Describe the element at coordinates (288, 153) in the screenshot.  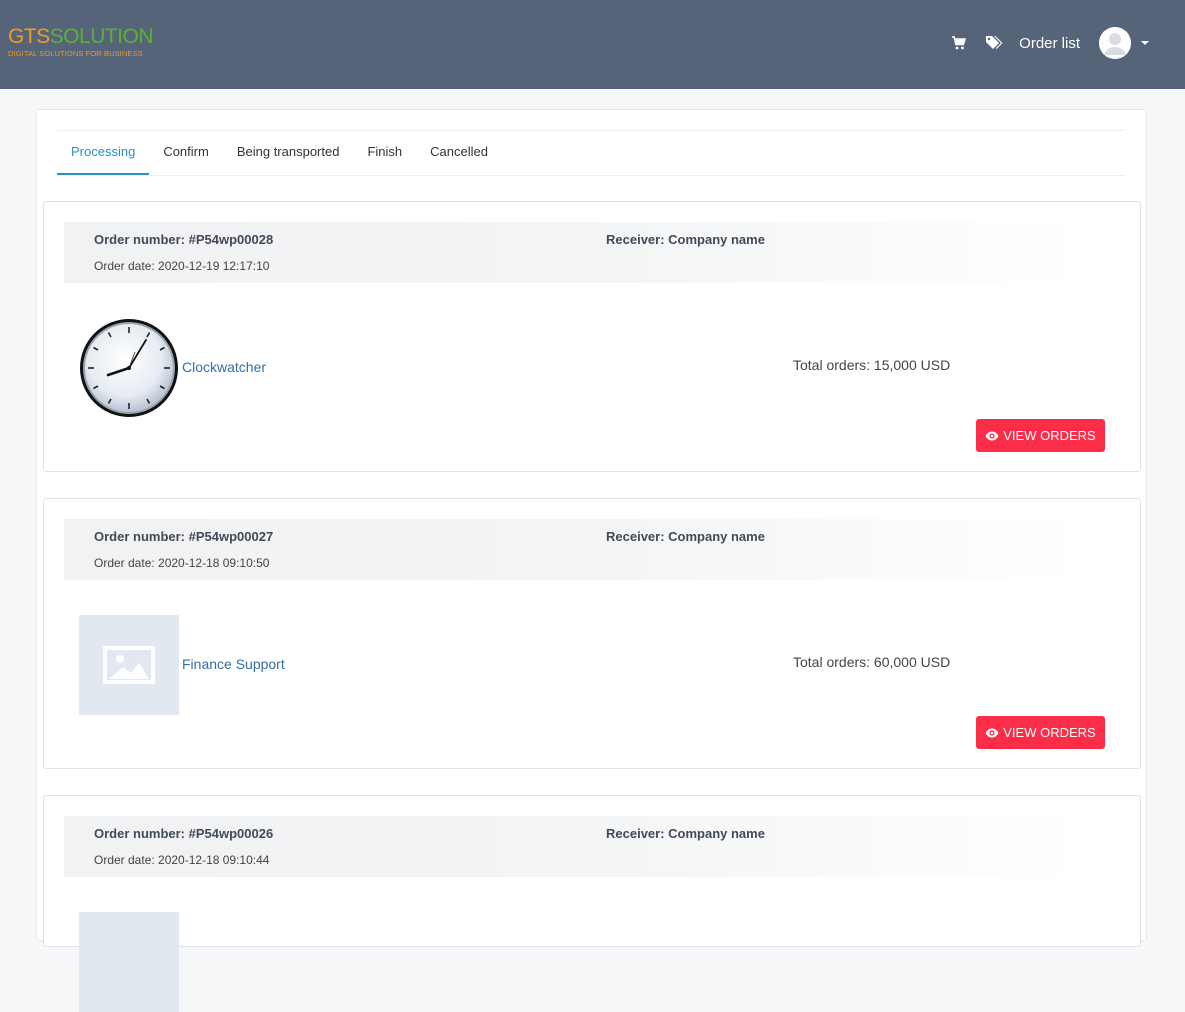
I see `tab-being-transported: Being transported` at that location.